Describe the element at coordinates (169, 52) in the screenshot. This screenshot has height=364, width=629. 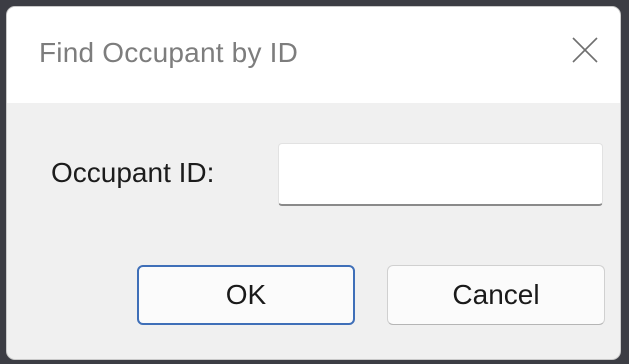
I see `dialog-title: Find Occupant by ID` at that location.